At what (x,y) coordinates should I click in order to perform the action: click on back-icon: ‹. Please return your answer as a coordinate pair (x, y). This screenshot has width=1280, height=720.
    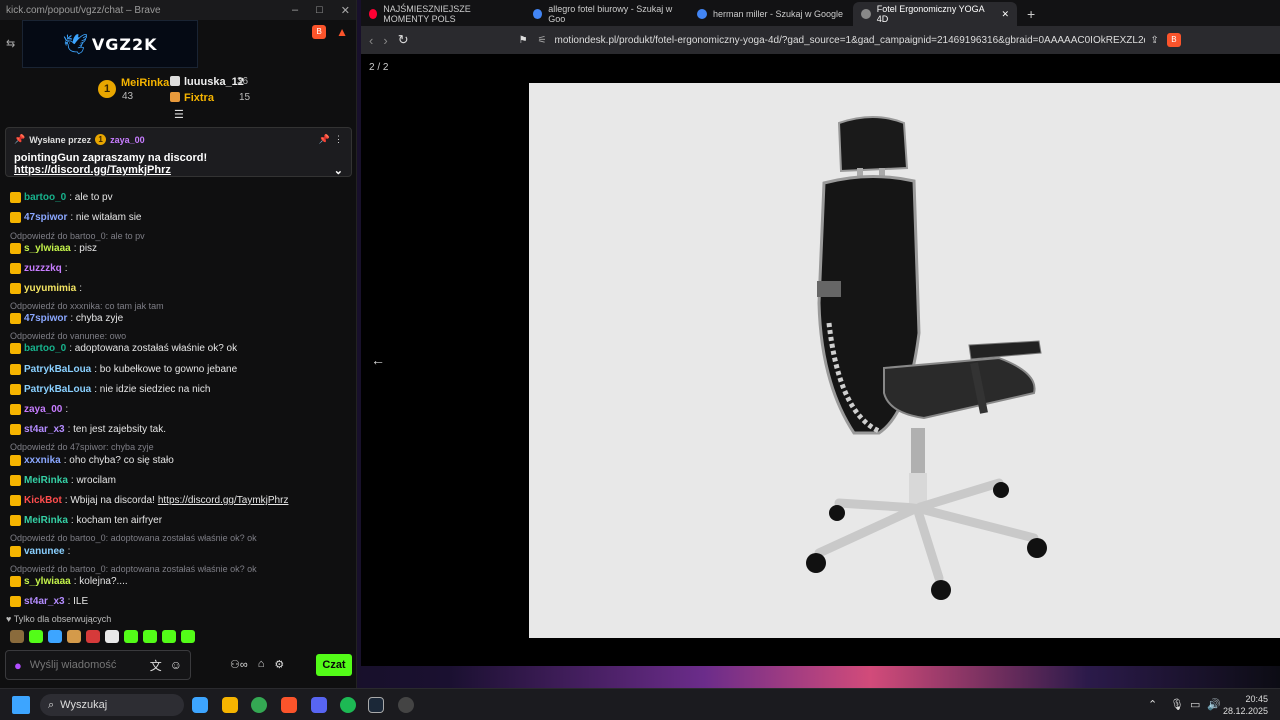
    Looking at the image, I should click on (371, 40).